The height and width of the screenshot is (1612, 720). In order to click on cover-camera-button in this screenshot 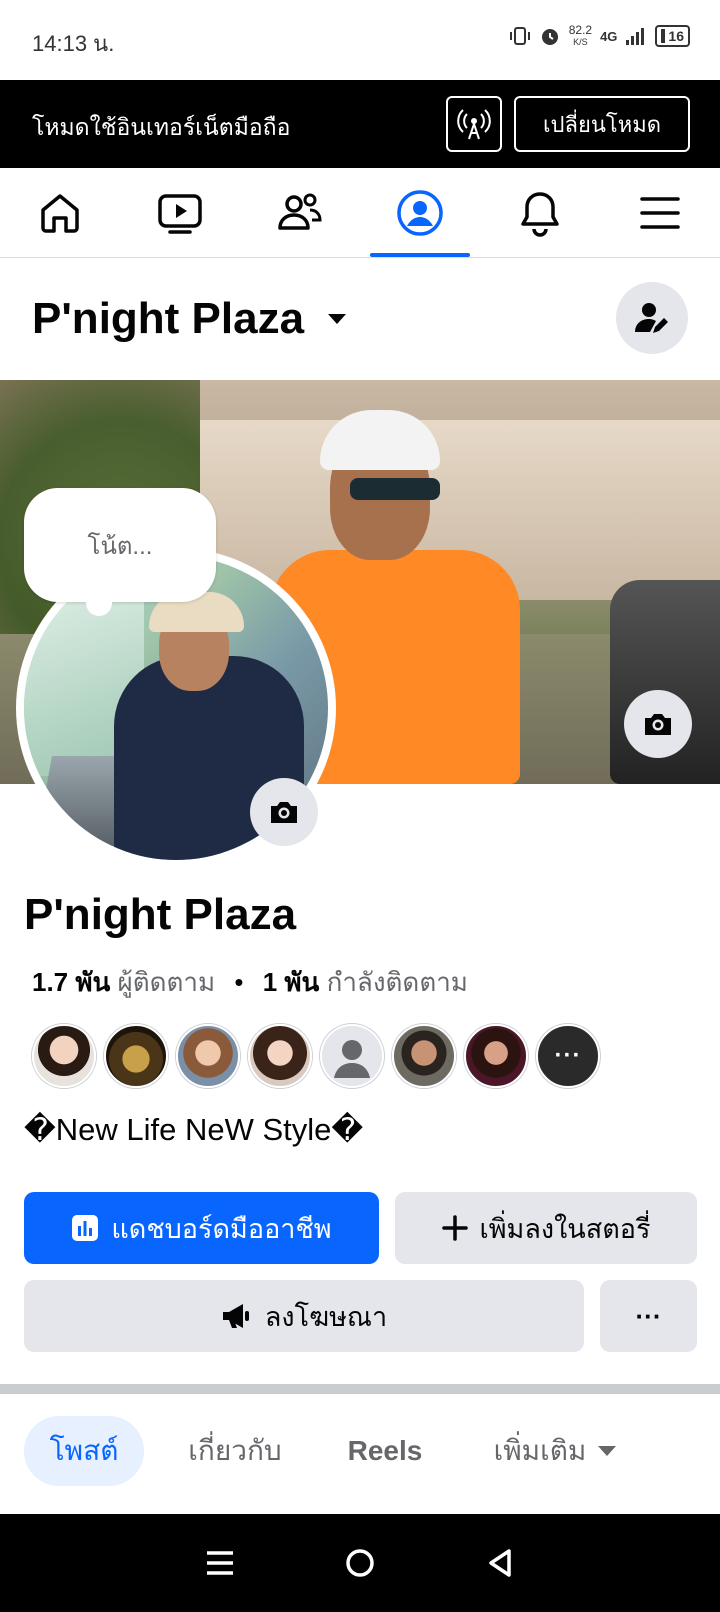, I will do `click(658, 724)`.